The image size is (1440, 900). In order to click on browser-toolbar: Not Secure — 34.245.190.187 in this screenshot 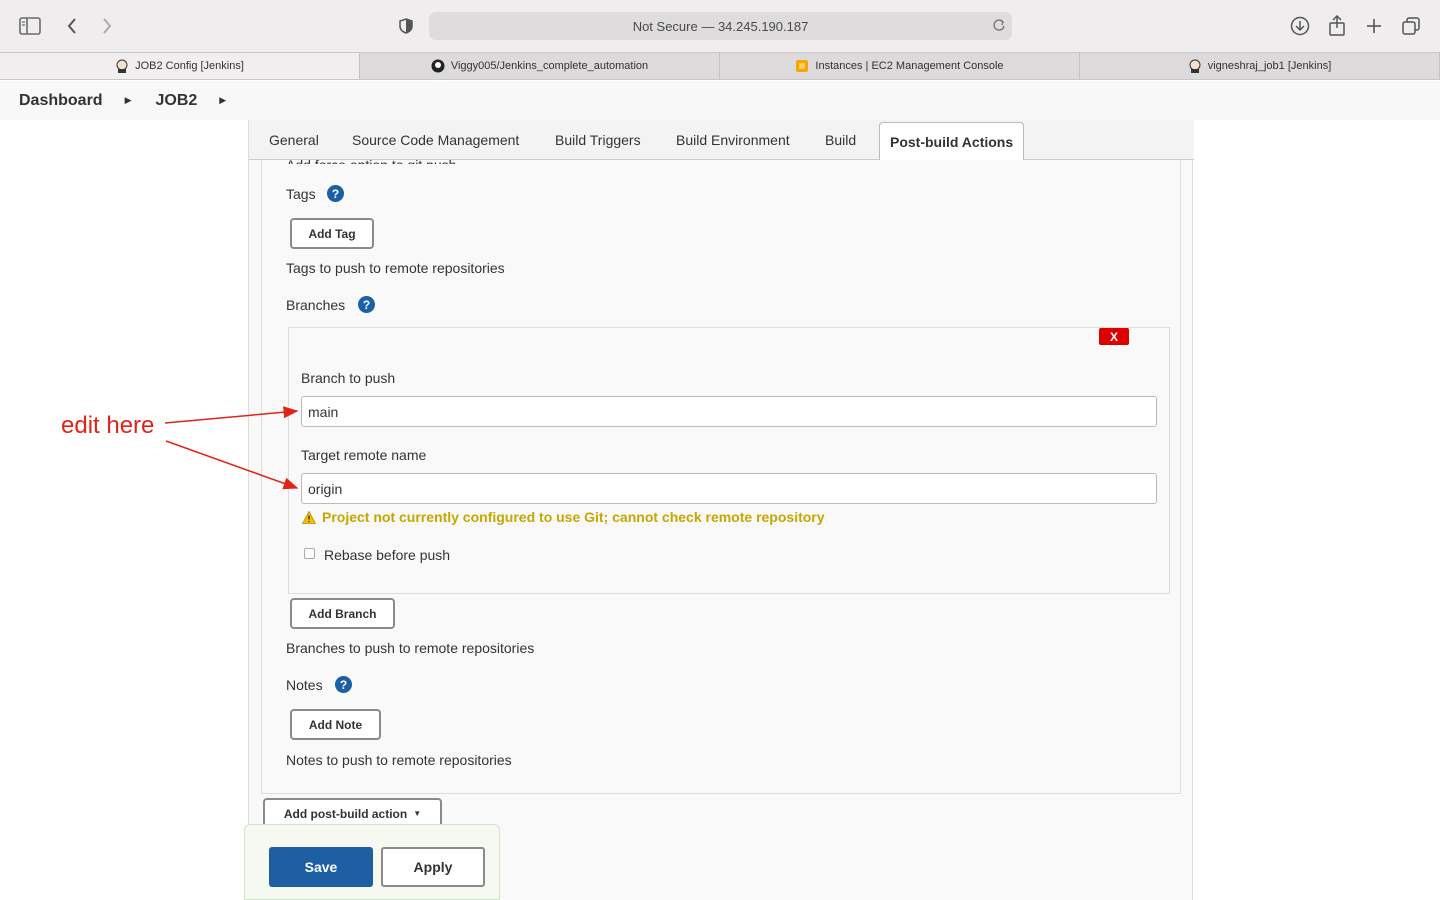, I will do `click(720, 26)`.